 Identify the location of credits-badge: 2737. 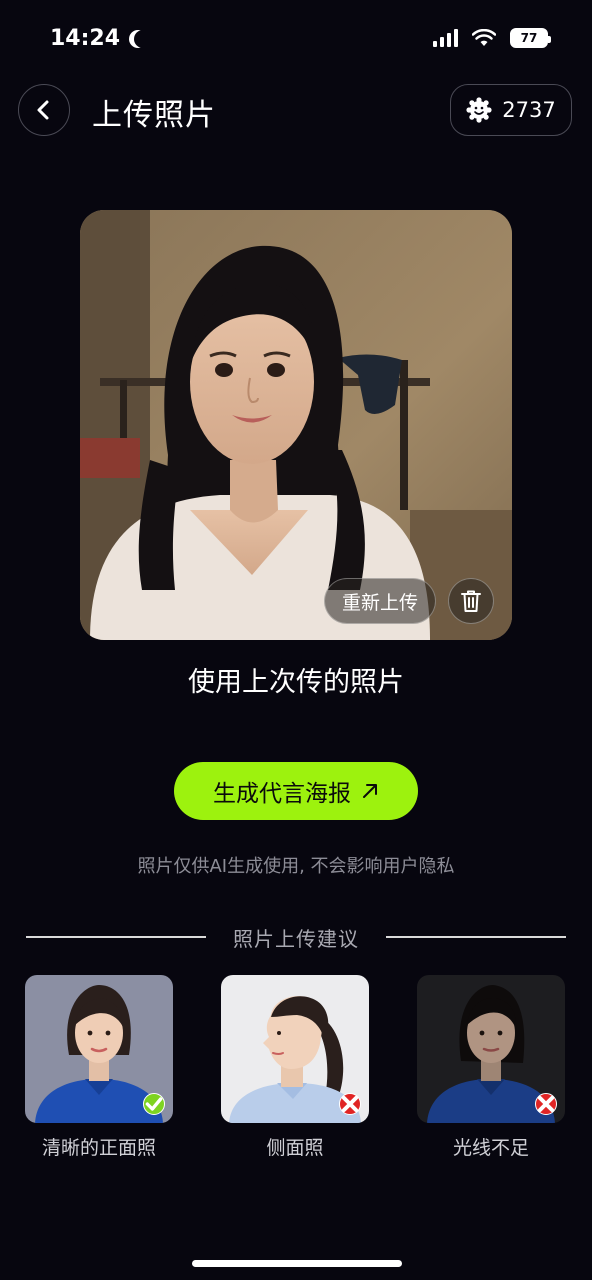
(511, 110).